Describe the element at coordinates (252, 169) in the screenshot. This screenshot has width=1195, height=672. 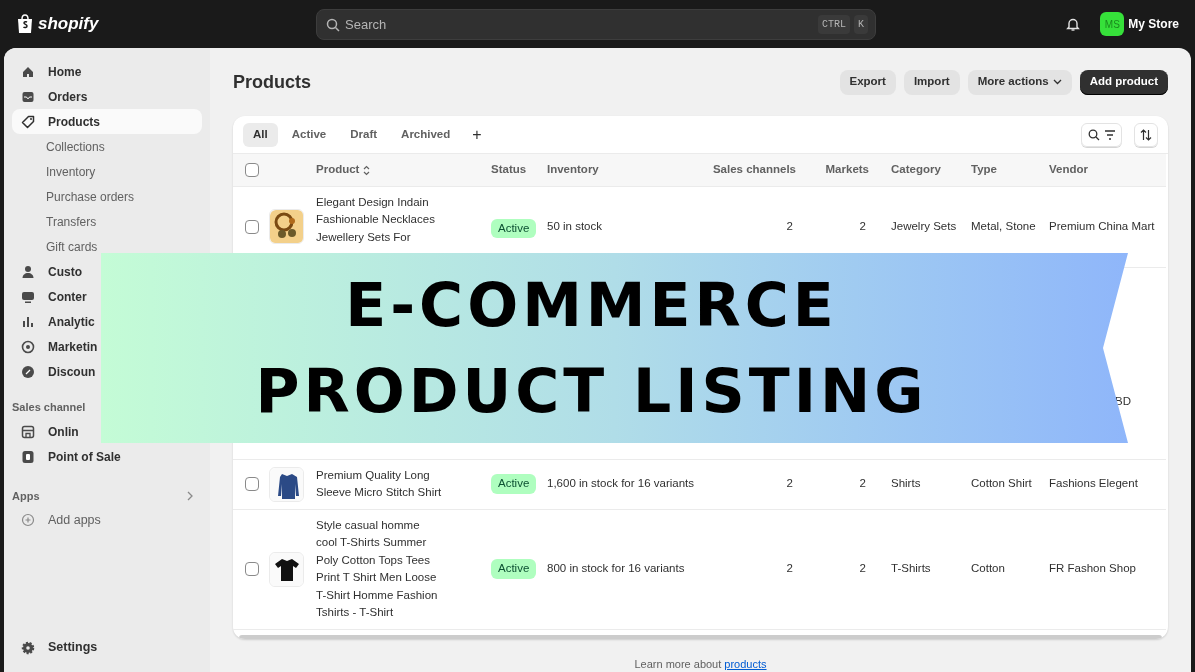
I see `select-all-checkbox` at that location.